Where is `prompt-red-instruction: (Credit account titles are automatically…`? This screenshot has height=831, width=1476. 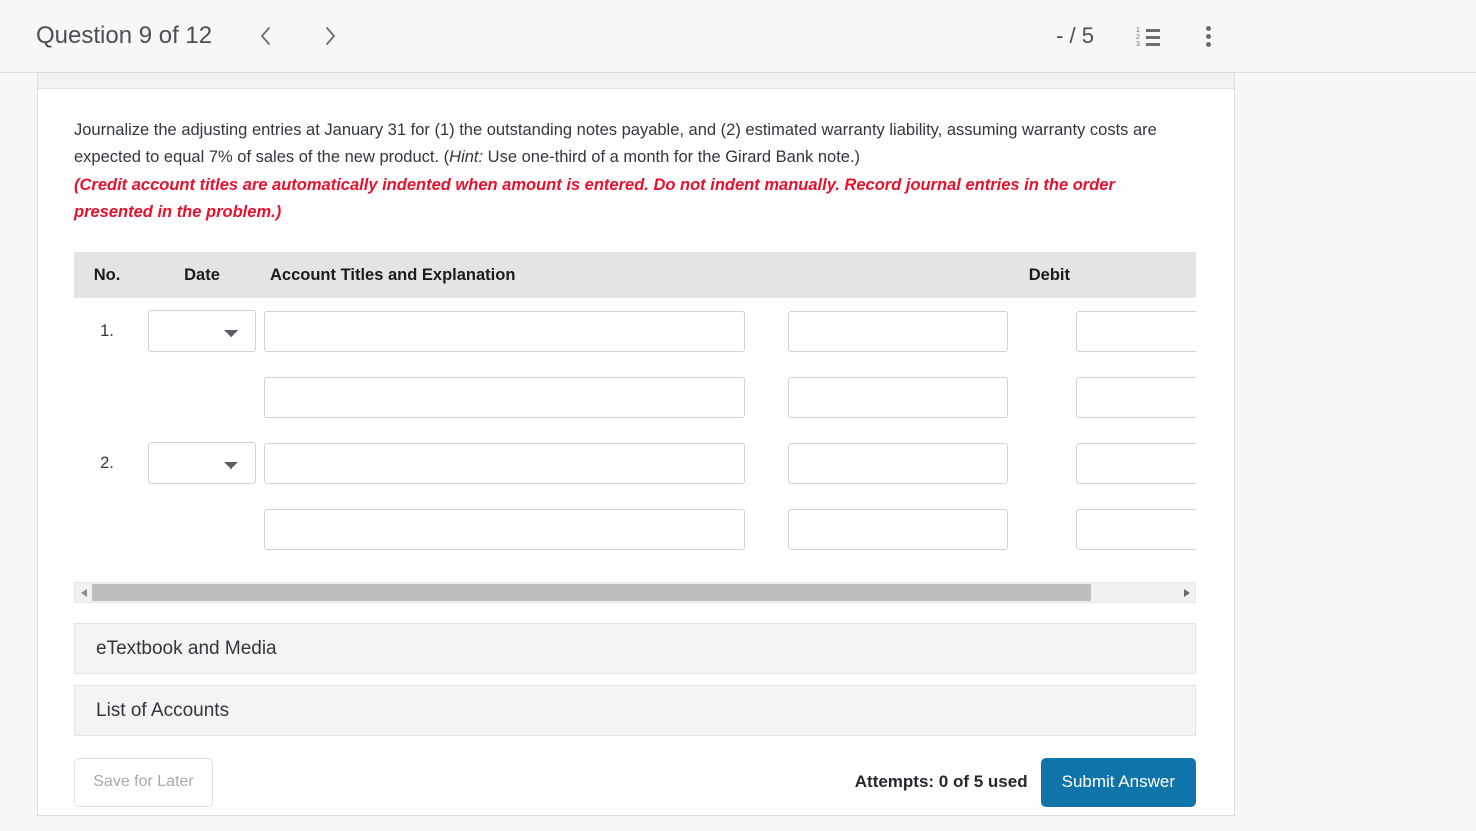 prompt-red-instruction: (Credit account titles are automatically… is located at coordinates (594, 198).